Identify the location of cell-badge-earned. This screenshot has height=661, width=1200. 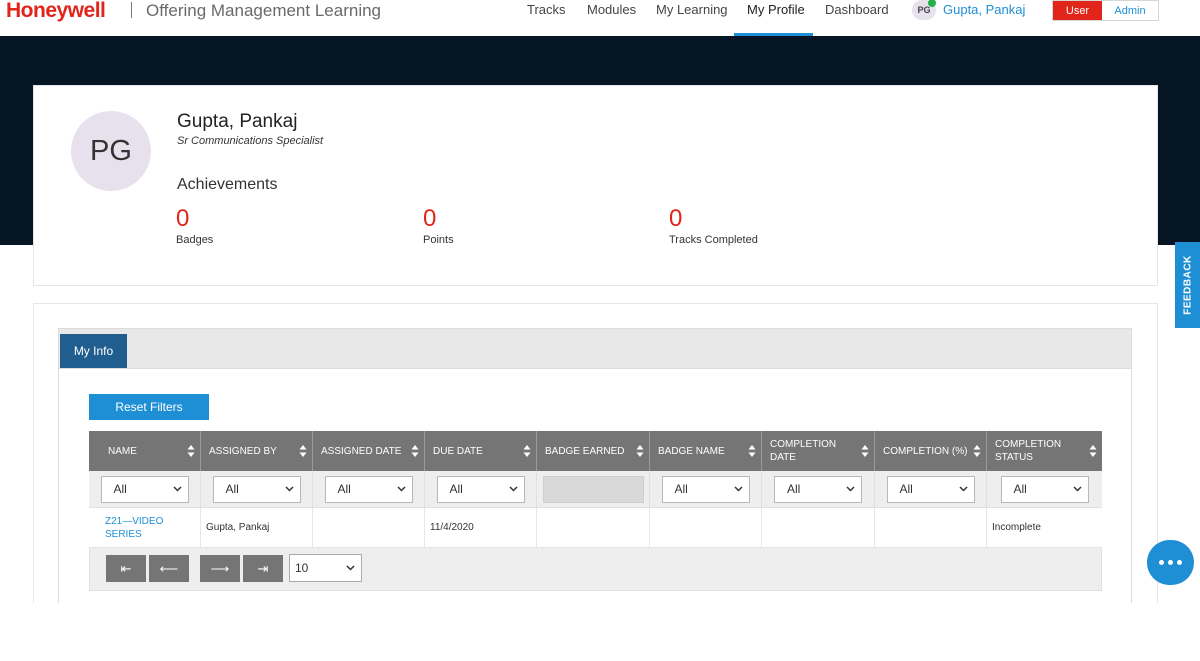
(593, 527).